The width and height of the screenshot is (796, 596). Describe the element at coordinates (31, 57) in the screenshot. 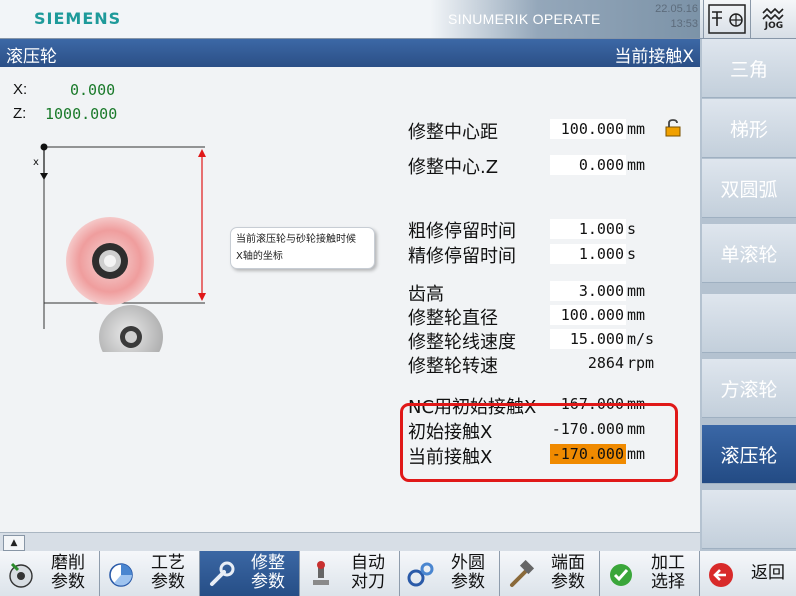

I see `window-title: 滚压轮` at that location.